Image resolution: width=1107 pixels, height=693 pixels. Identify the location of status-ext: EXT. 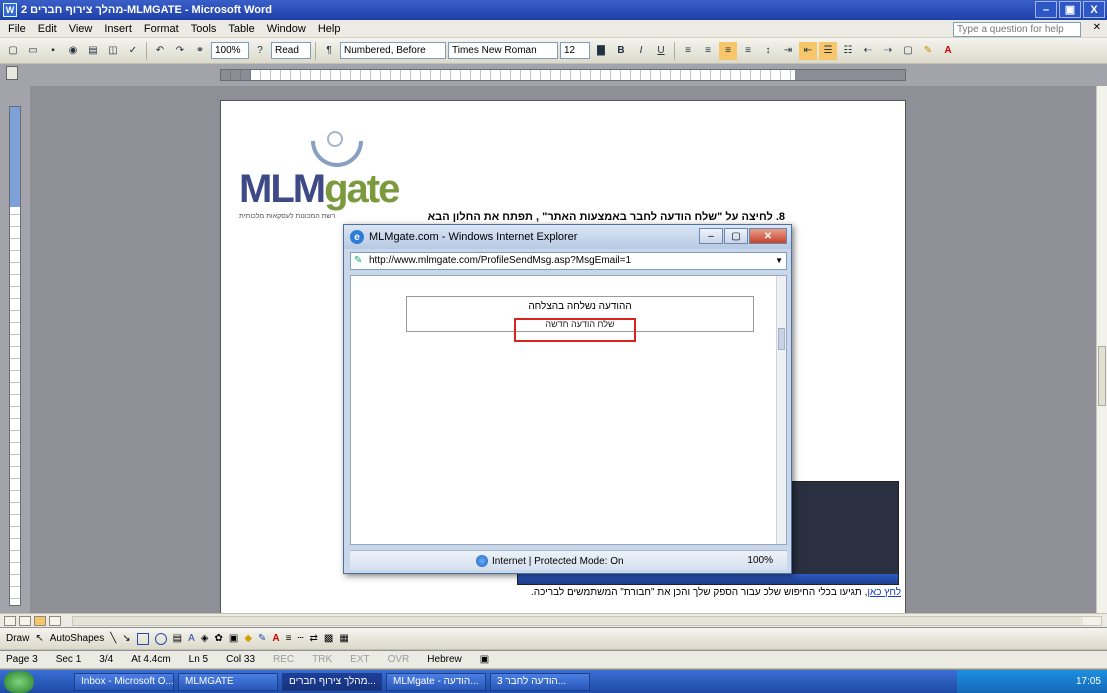
(359, 659).